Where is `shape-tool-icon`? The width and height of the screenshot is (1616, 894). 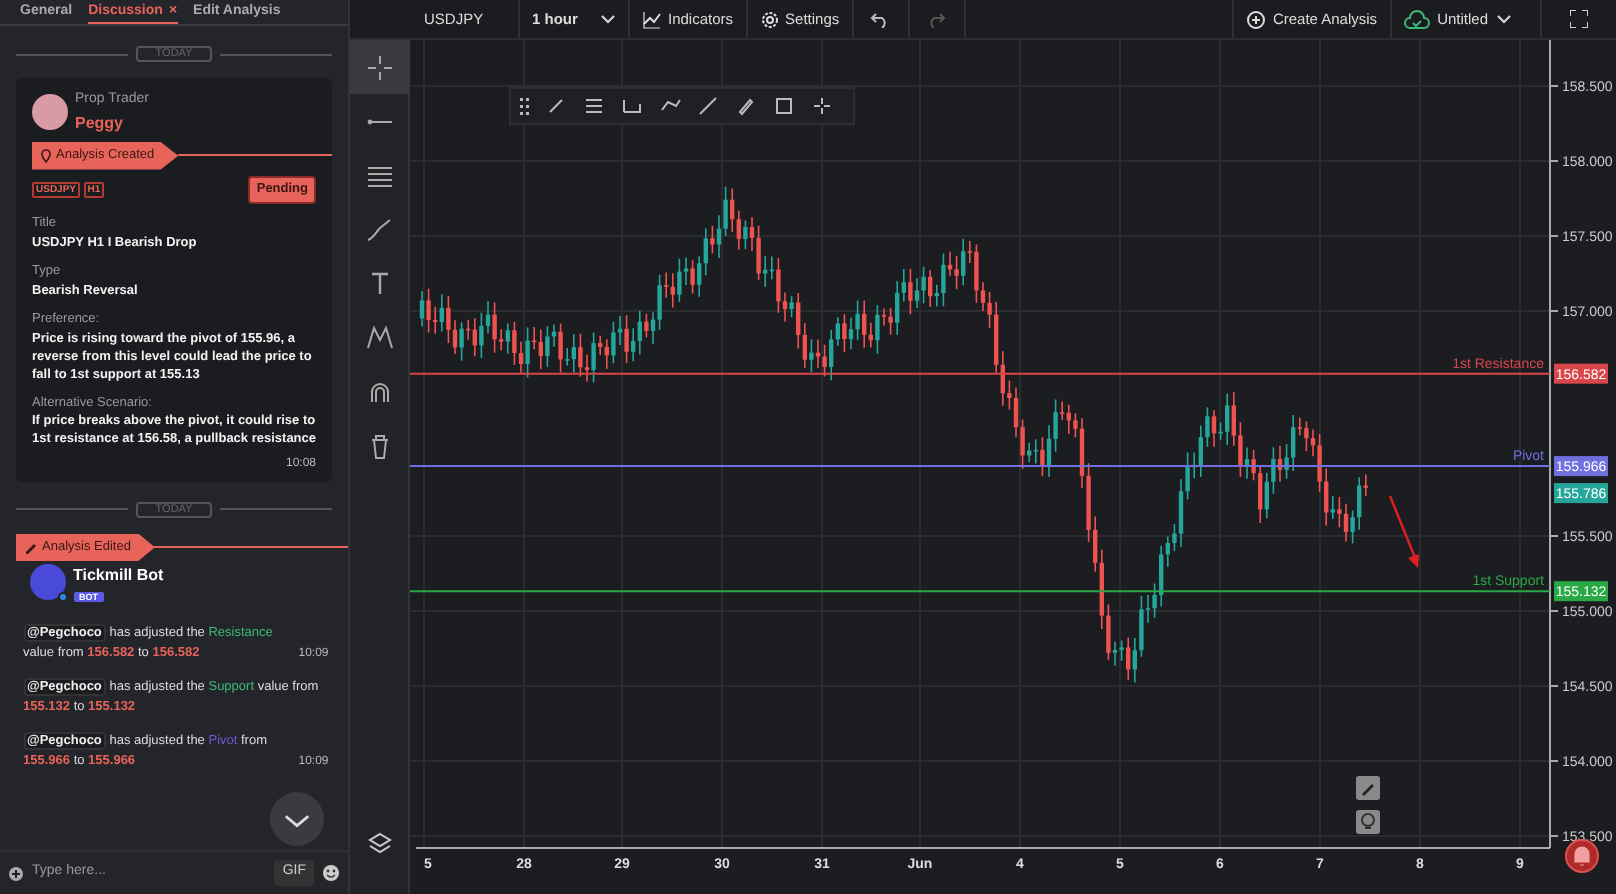 shape-tool-icon is located at coordinates (671, 105).